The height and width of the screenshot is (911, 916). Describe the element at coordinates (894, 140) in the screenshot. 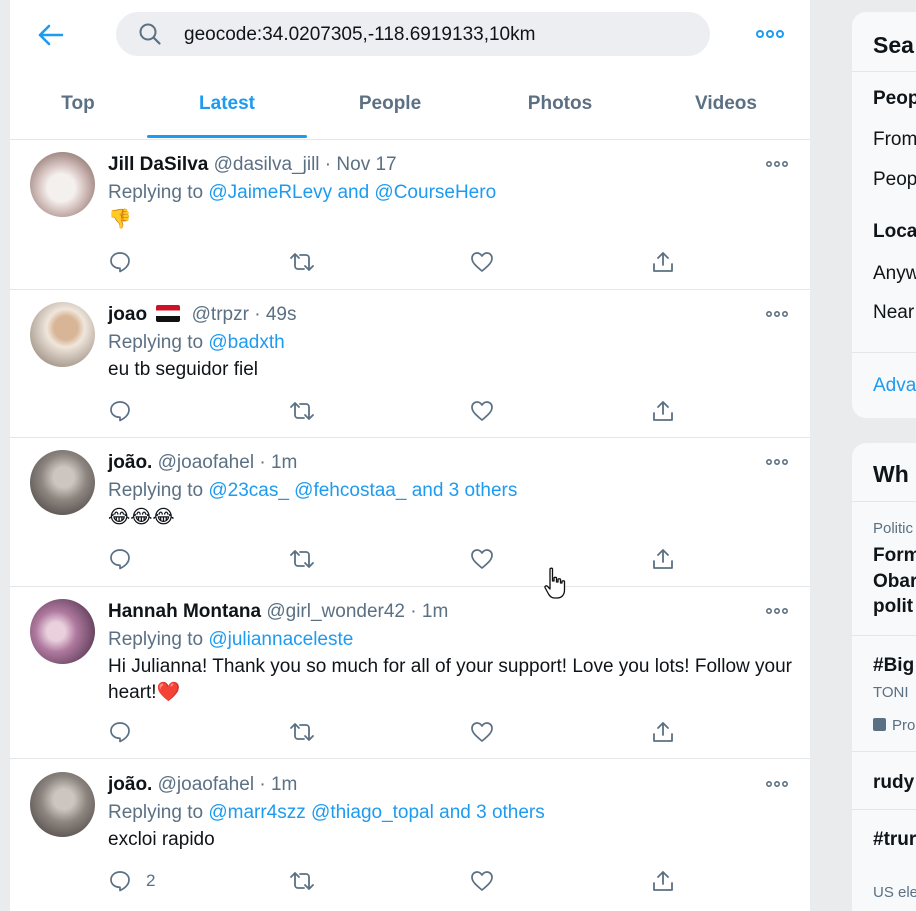

I see `from-anyone-option: From` at that location.